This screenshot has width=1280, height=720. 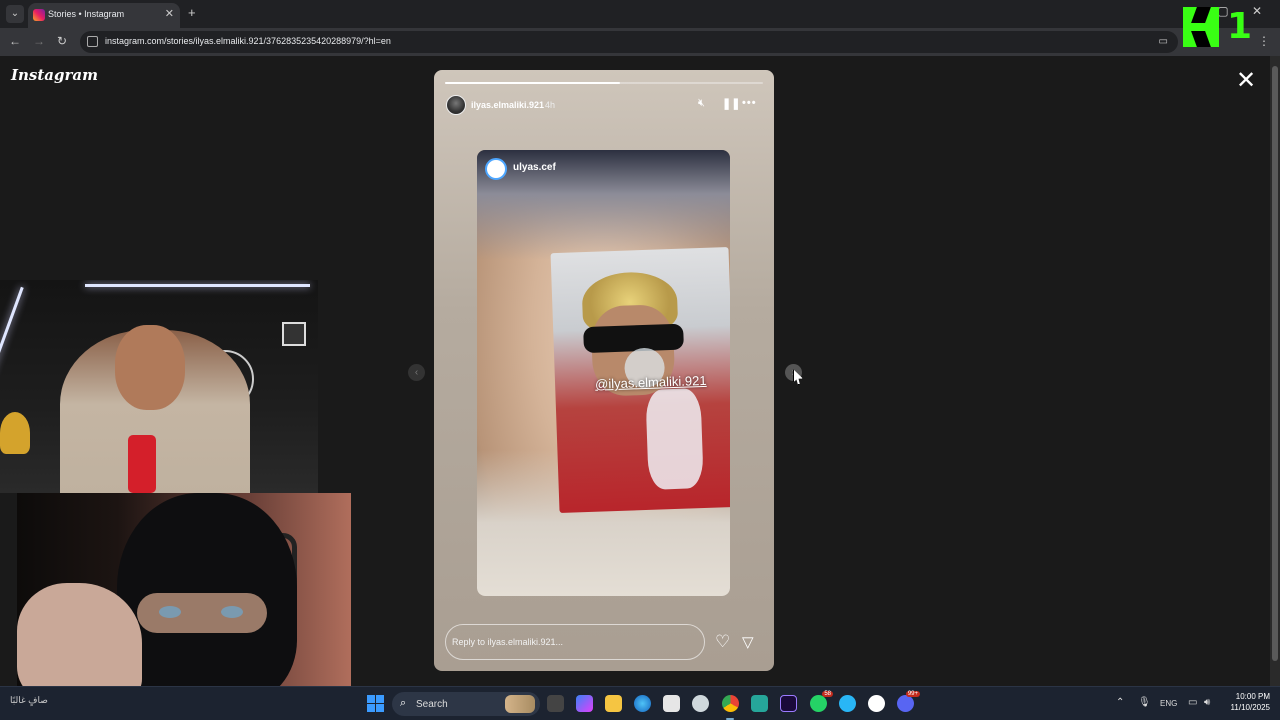 I want to click on premiere-icon, so click(x=788, y=703).